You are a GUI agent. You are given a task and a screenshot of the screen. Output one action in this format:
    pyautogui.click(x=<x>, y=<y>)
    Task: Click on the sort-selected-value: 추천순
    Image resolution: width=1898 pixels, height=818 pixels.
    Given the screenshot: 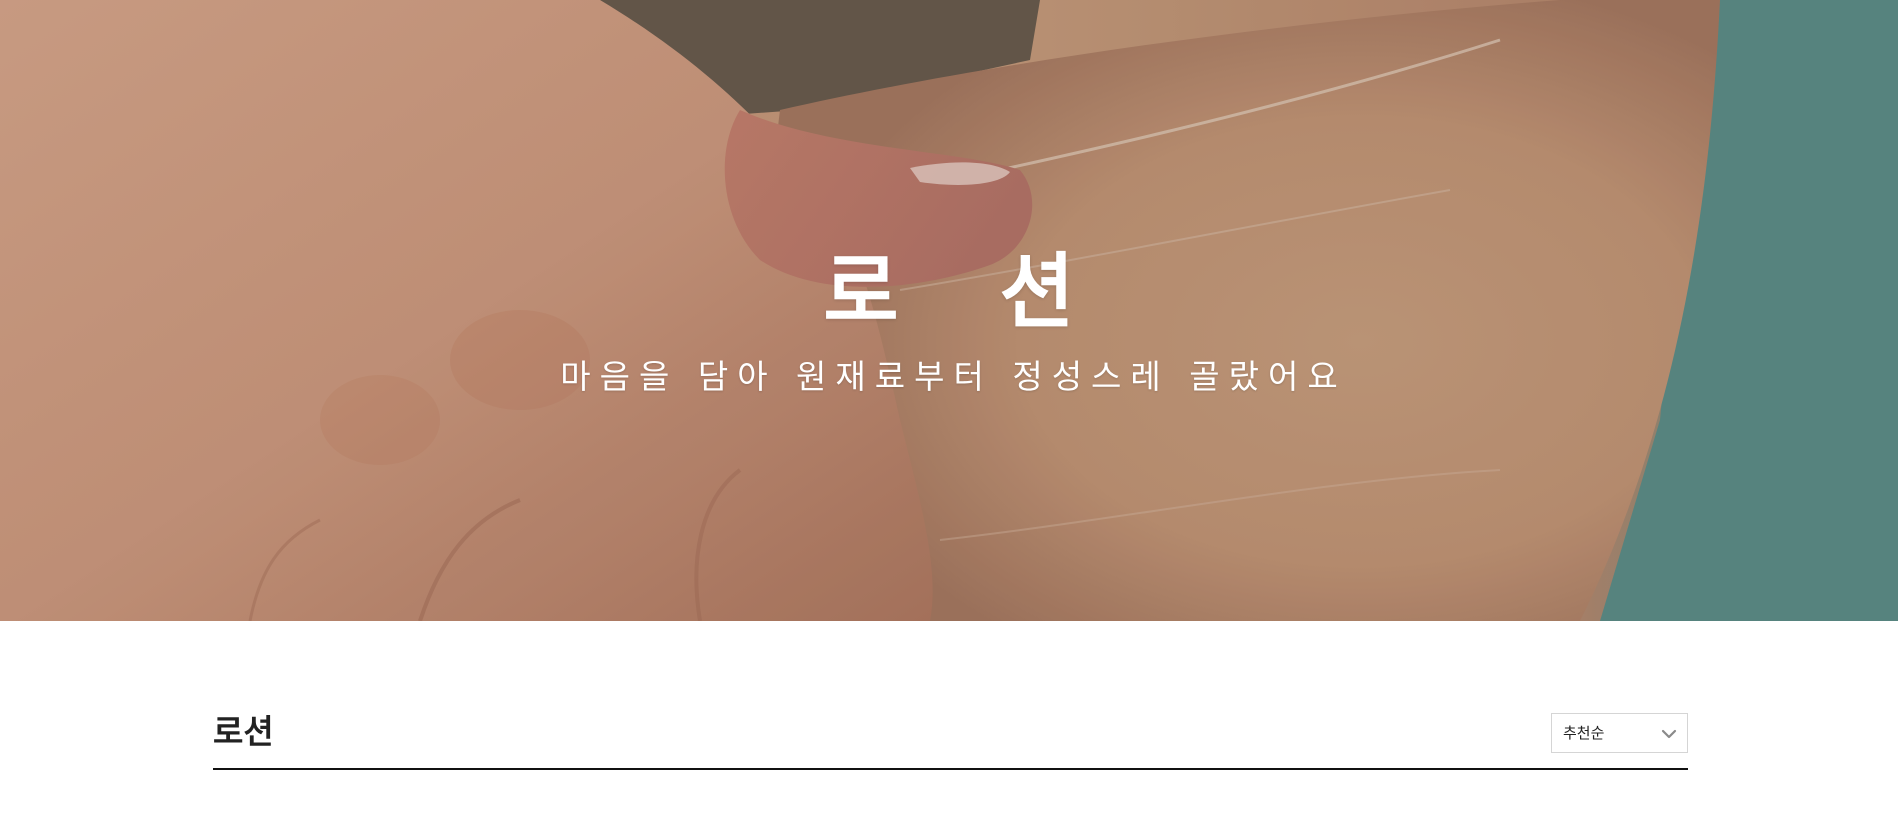 What is the action you would take?
    pyautogui.click(x=1584, y=733)
    